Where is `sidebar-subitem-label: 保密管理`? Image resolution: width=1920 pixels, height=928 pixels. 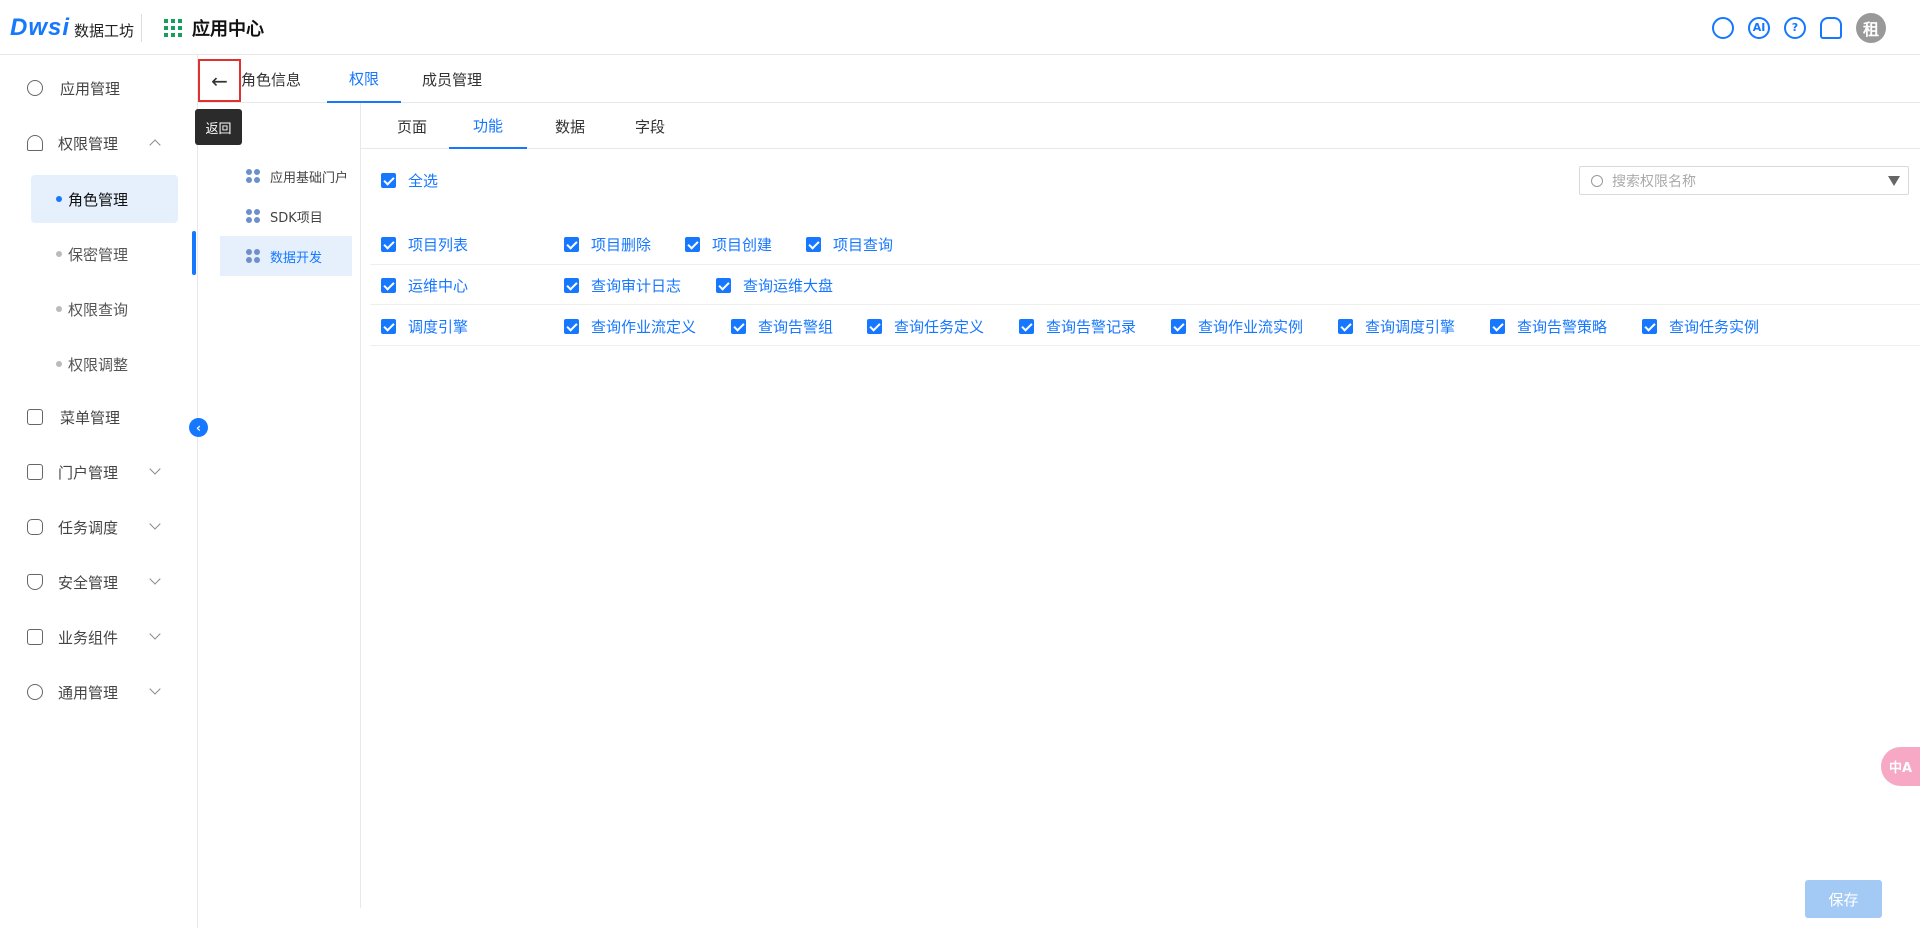 sidebar-subitem-label: 保密管理 is located at coordinates (98, 254).